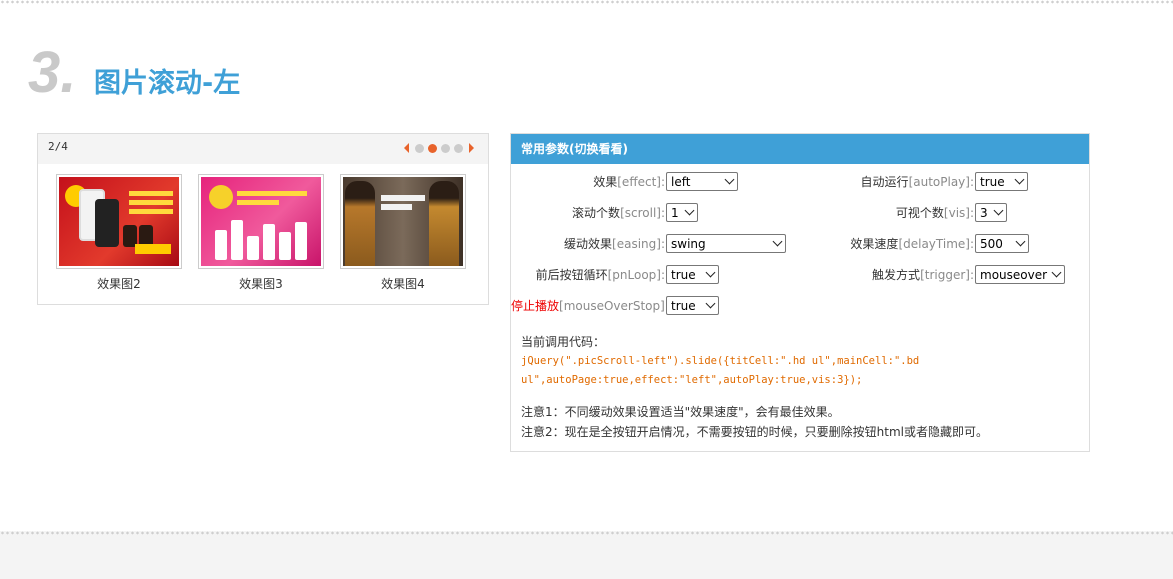 The width and height of the screenshot is (1173, 579). I want to click on top-dotted-divider, so click(586, 2).